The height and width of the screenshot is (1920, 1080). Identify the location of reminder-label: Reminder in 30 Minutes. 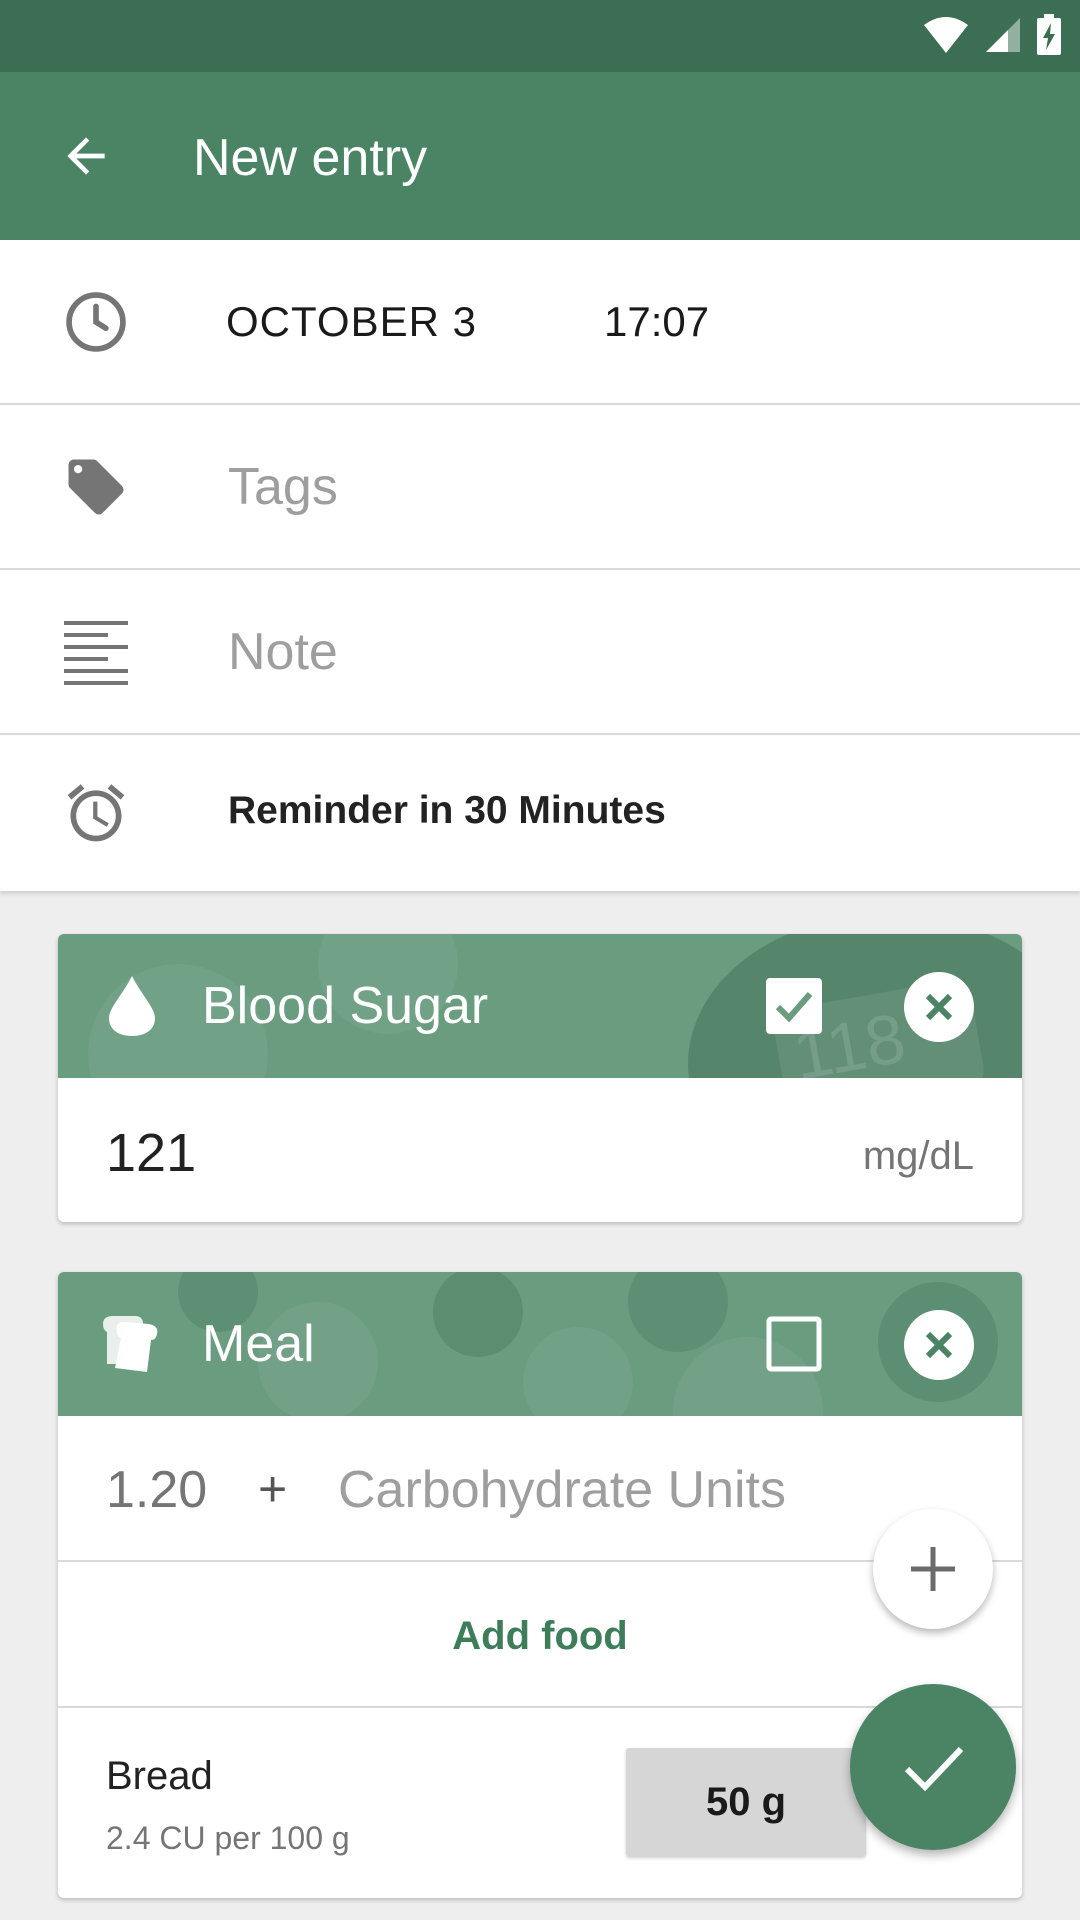
(447, 811).